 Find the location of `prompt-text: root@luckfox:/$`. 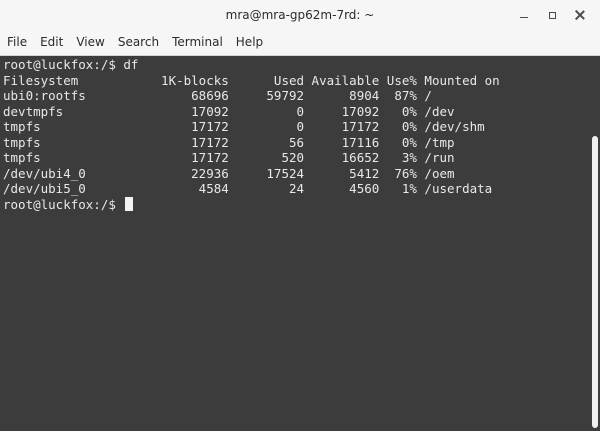

prompt-text: root@luckfox:/$ is located at coordinates (63, 204).